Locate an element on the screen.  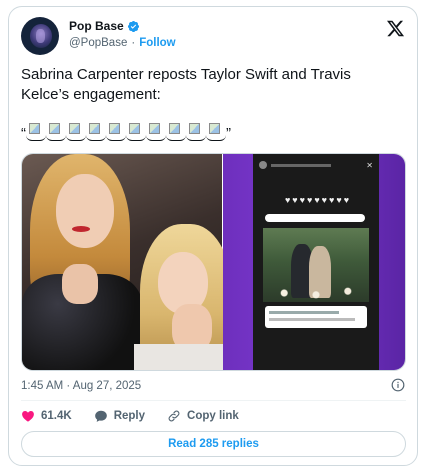
story-caption-box is located at coordinates (316, 317).